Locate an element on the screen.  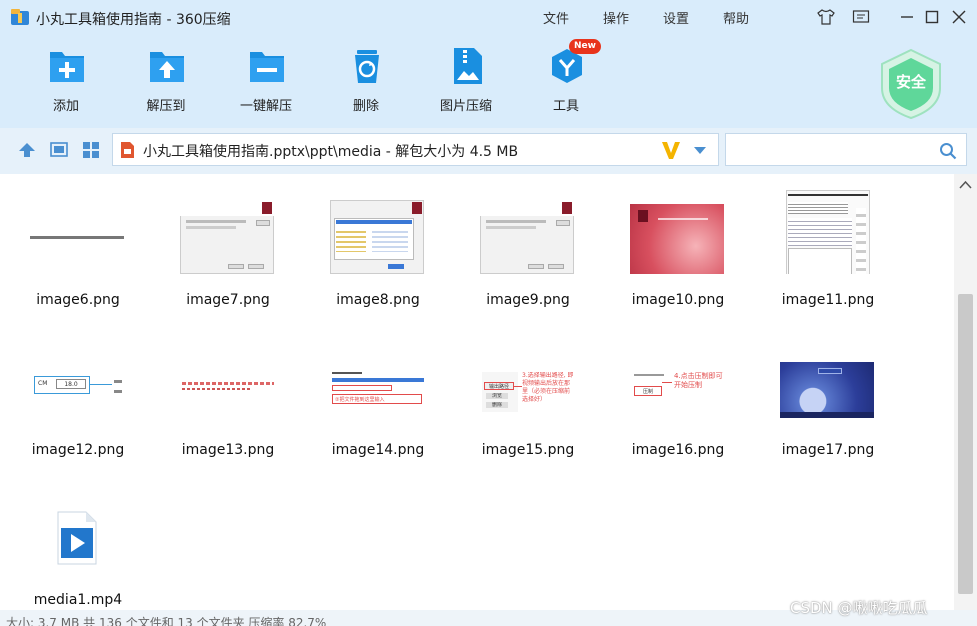
search-input is located at coordinates (846, 149).